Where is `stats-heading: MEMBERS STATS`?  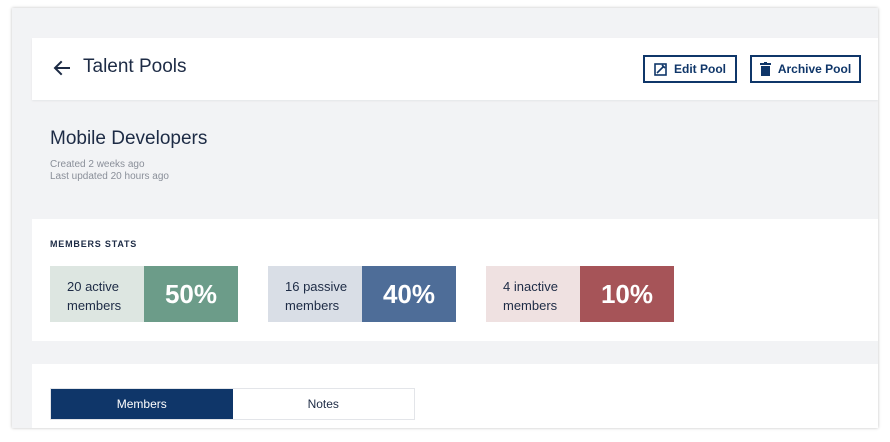 stats-heading: MEMBERS STATS is located at coordinates (94, 244).